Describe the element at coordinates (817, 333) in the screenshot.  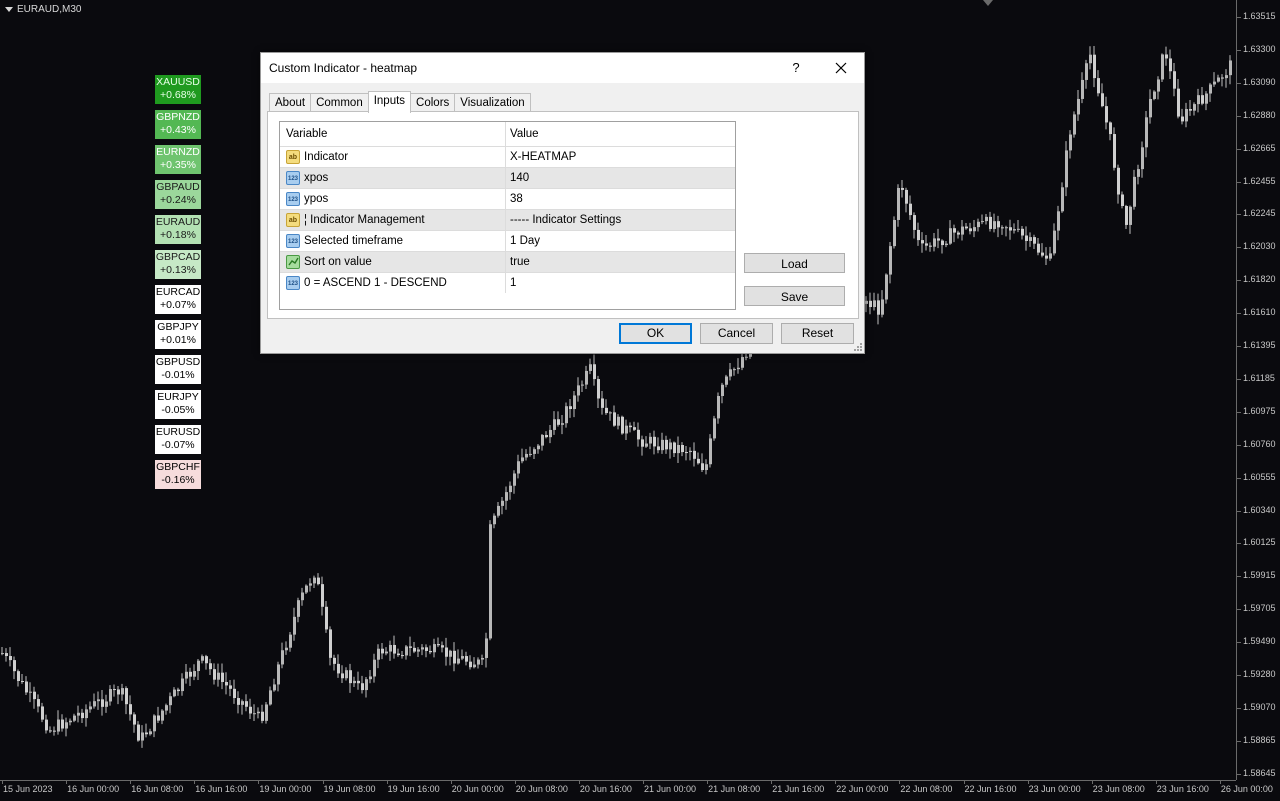
I see `reset-button: Reset` at that location.